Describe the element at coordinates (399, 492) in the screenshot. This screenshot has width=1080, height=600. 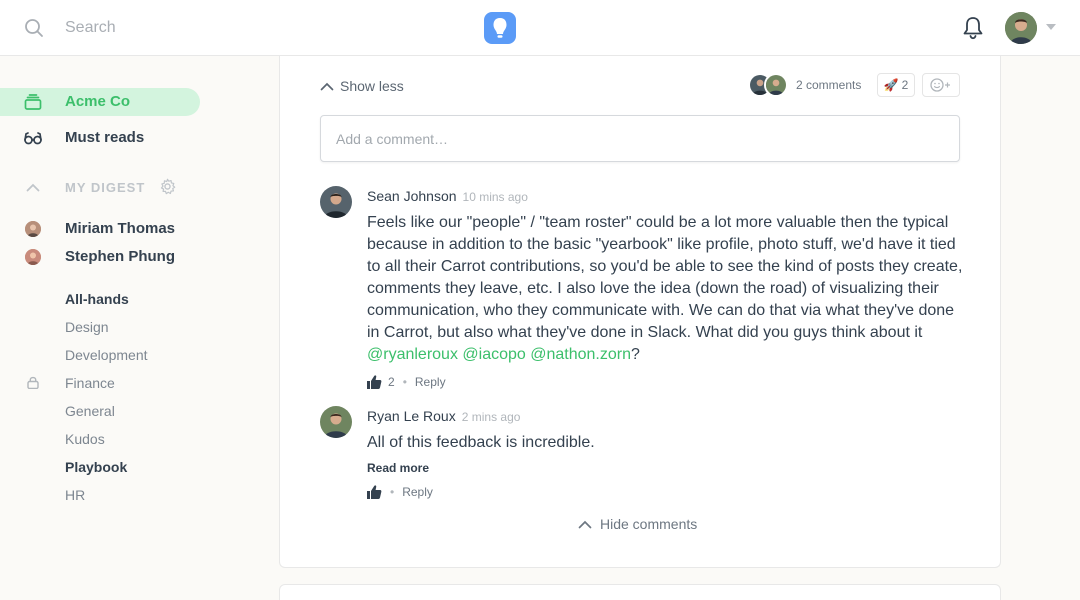
I see `comment-actions: • Reply` at that location.